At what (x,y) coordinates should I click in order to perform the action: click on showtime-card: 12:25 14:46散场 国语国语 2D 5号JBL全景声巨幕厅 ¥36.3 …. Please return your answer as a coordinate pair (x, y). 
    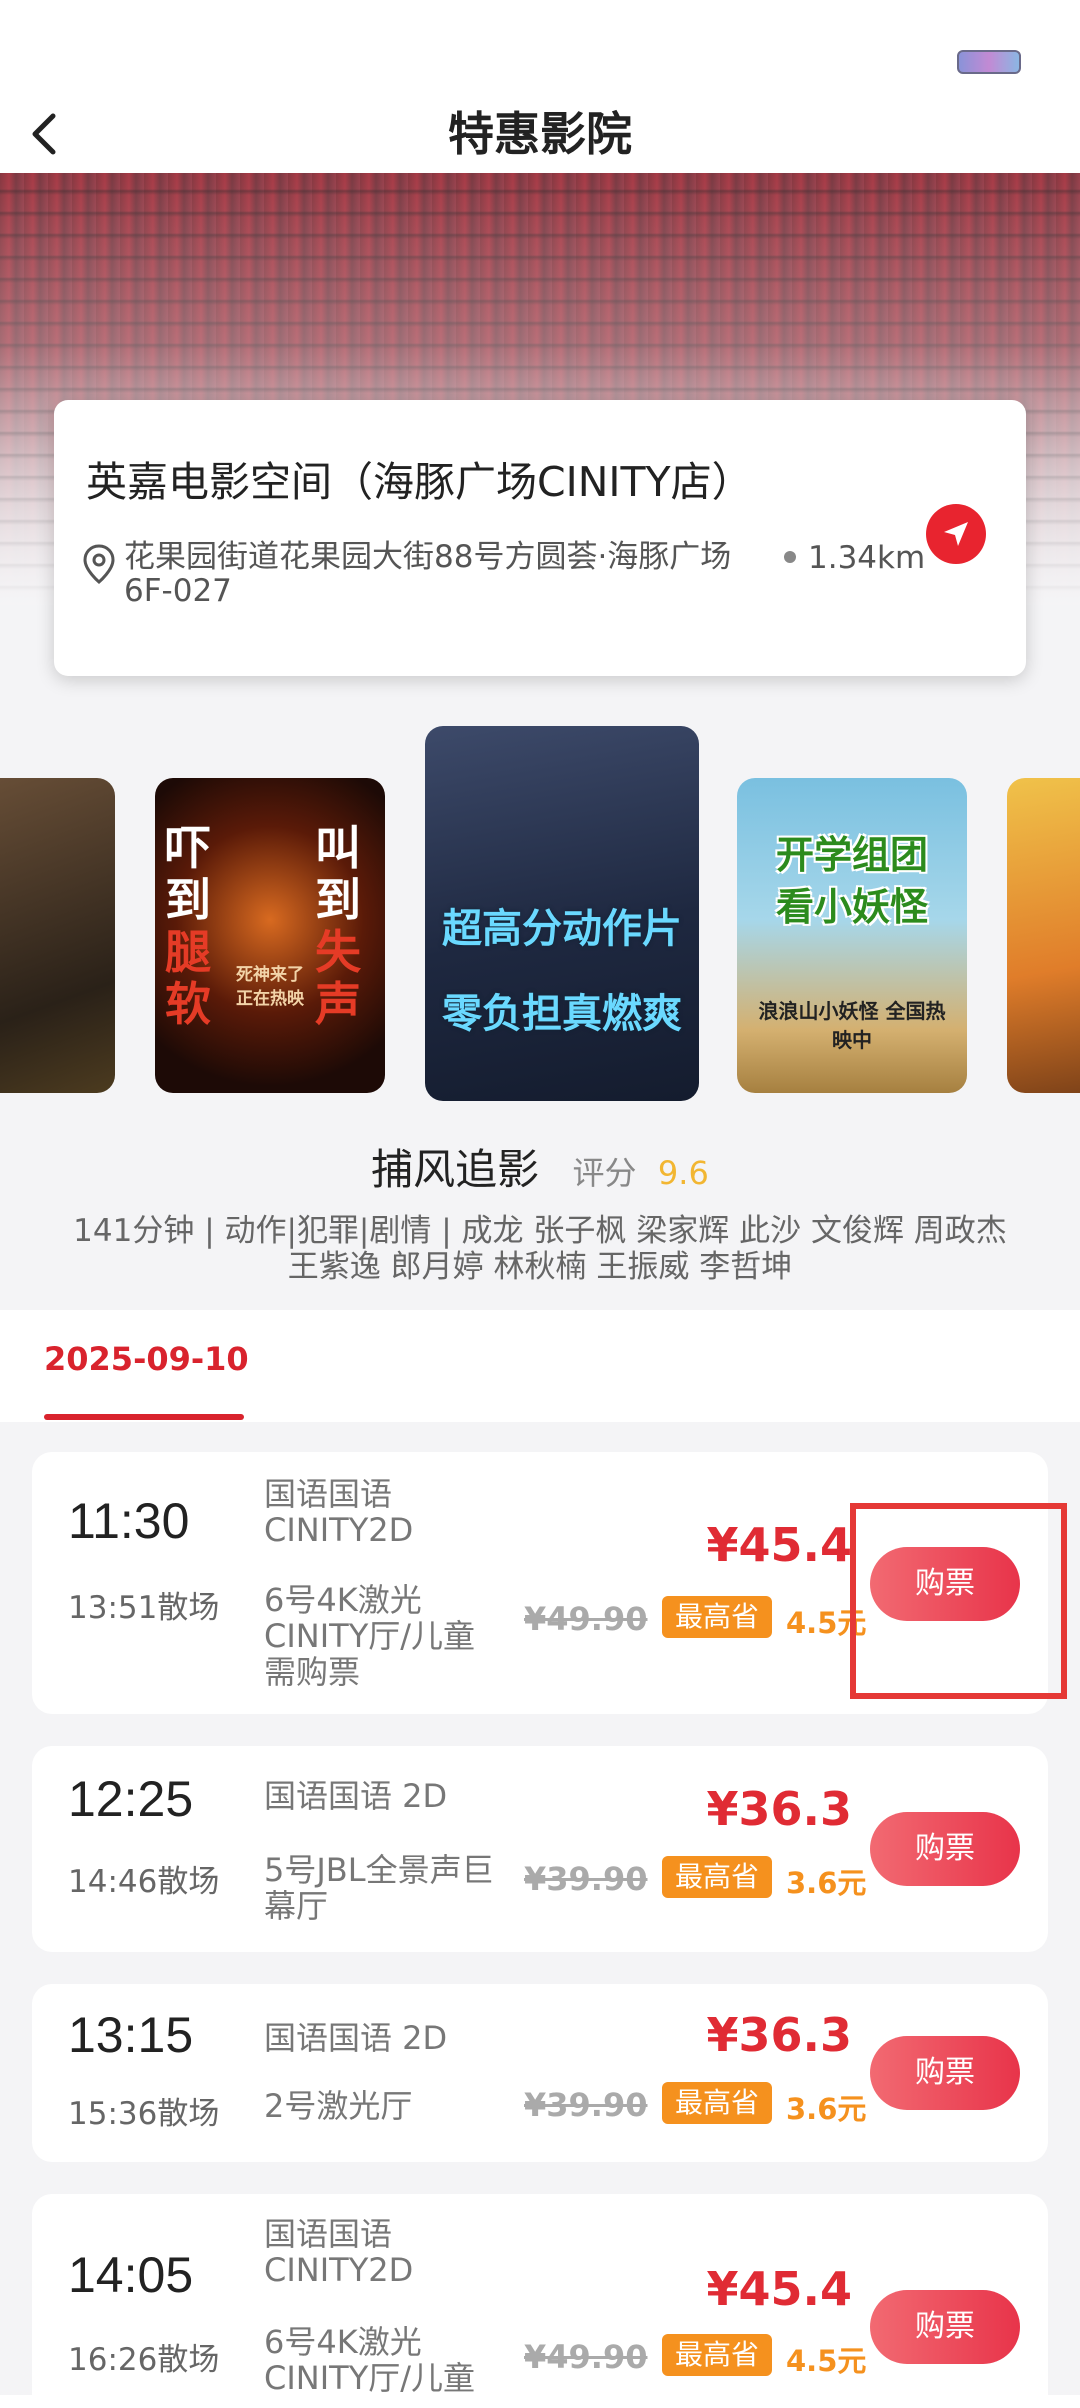
    Looking at the image, I should click on (540, 1849).